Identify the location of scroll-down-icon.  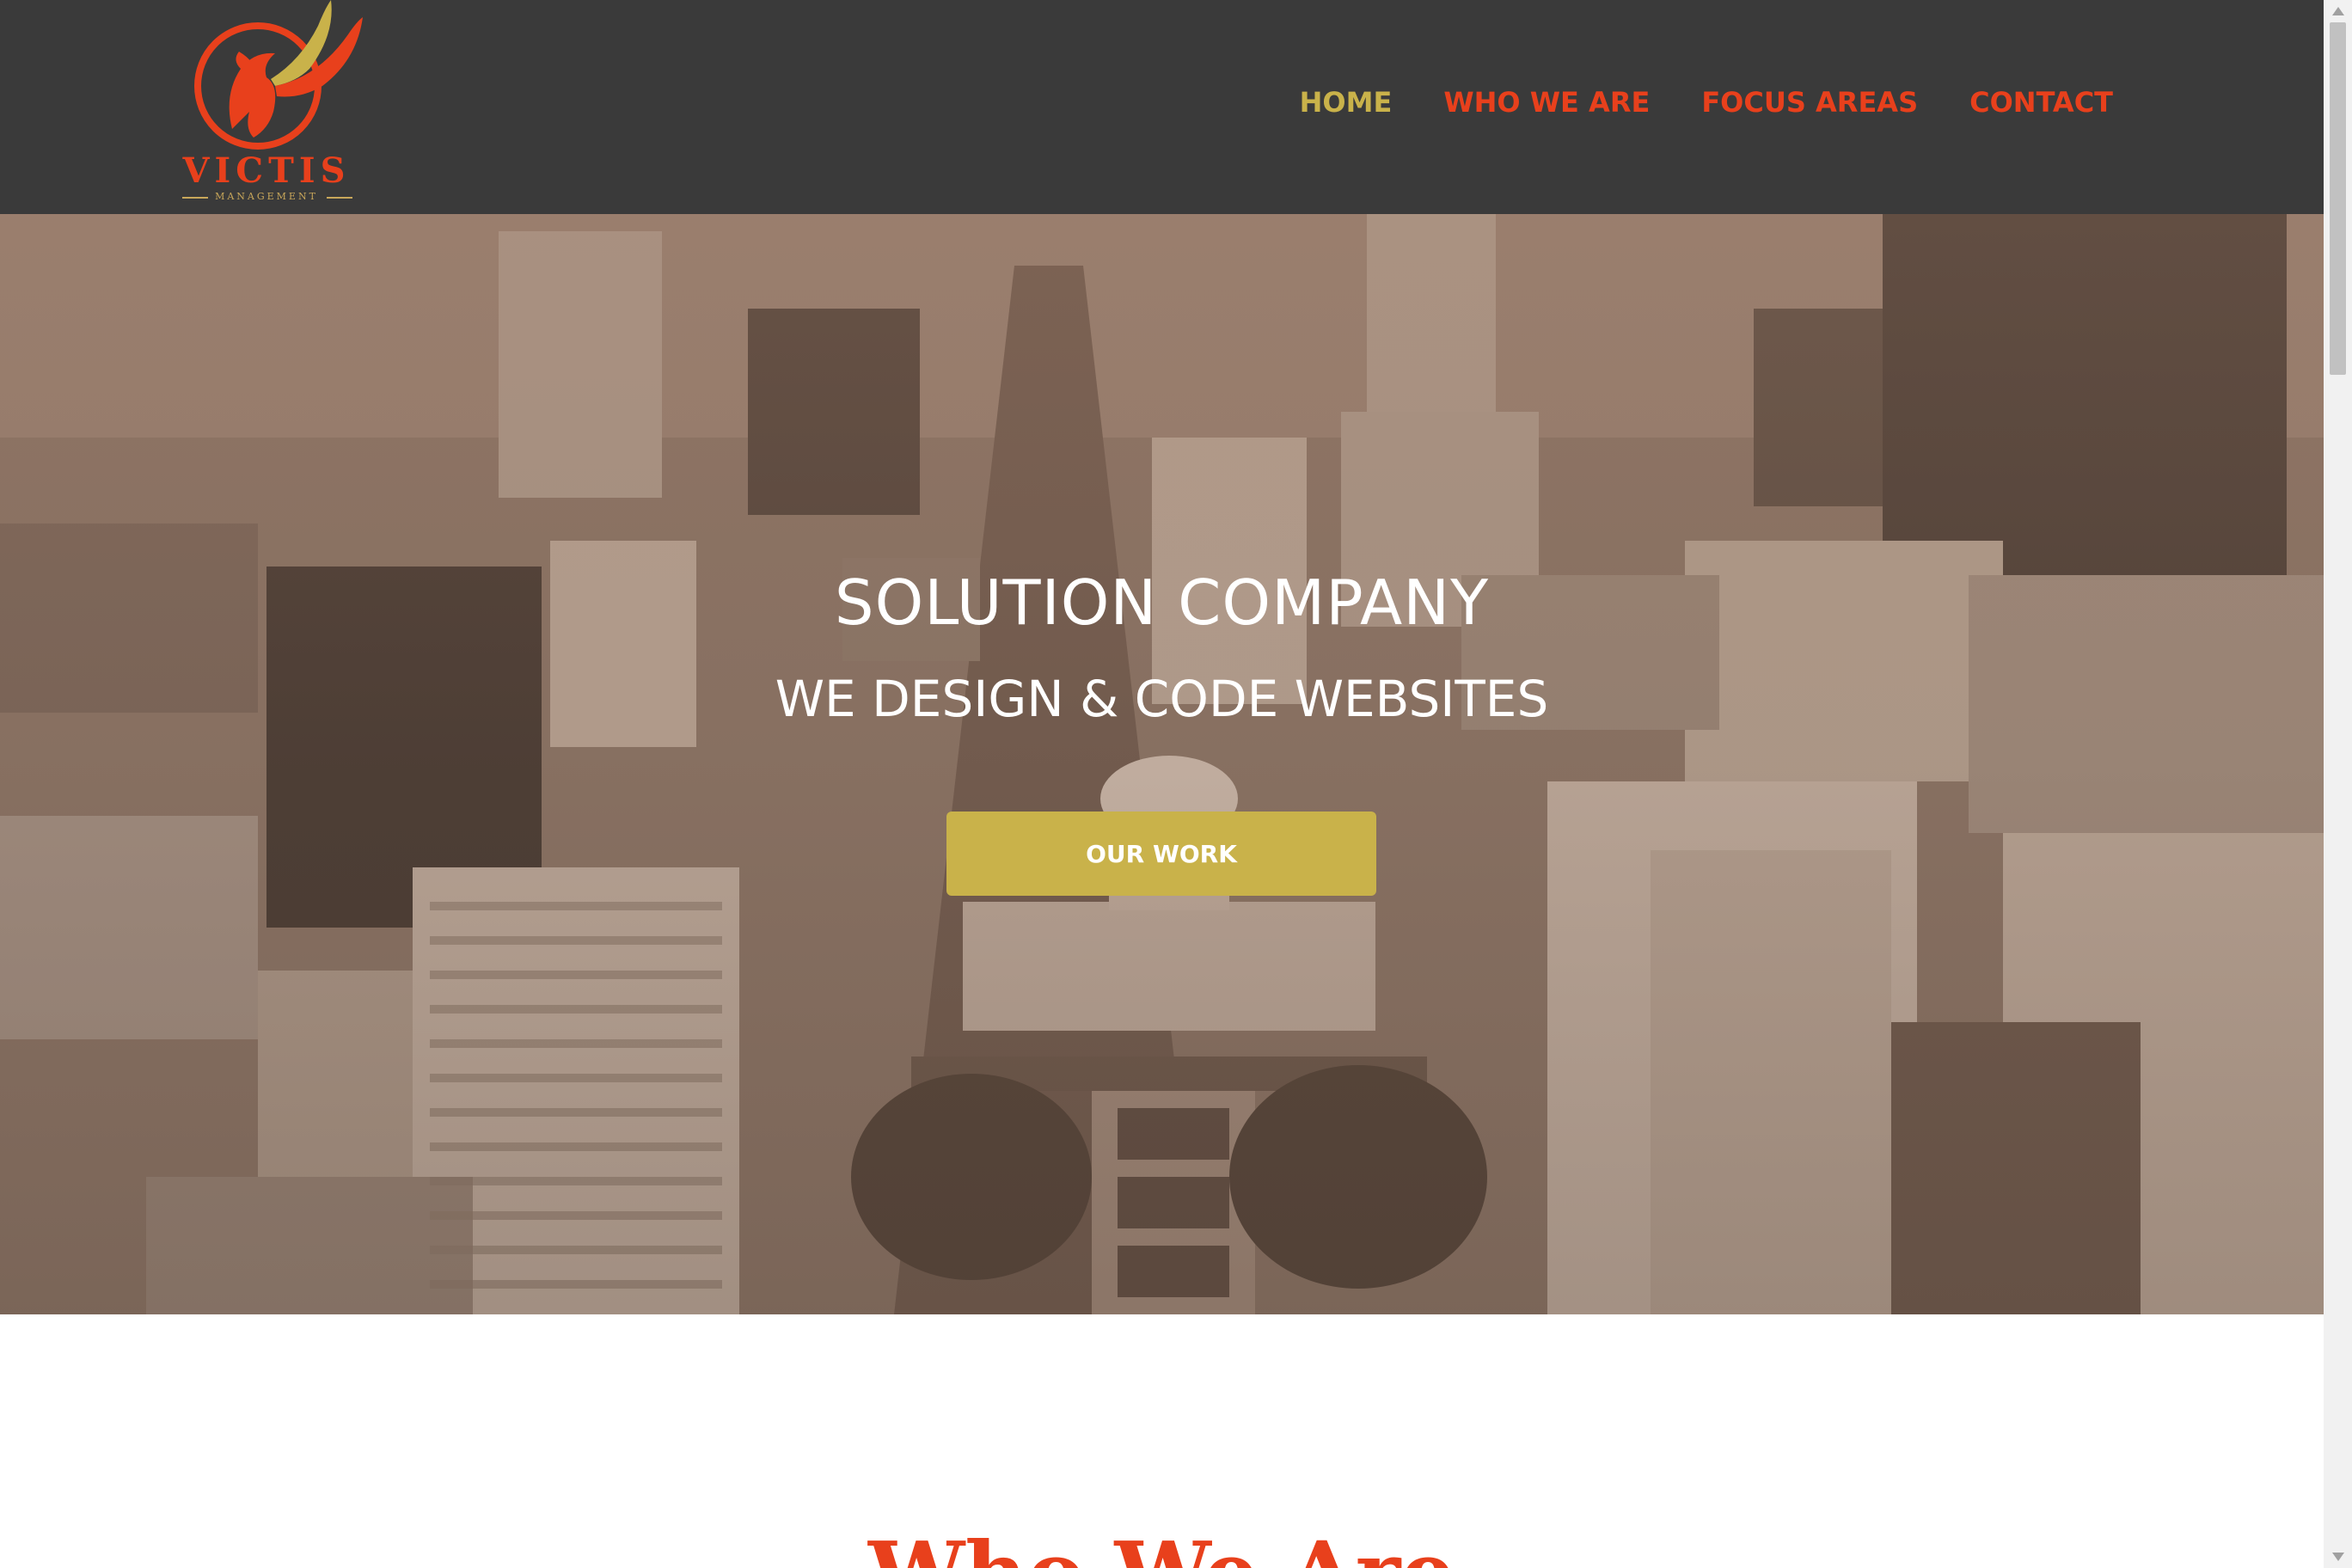
(2338, 1557).